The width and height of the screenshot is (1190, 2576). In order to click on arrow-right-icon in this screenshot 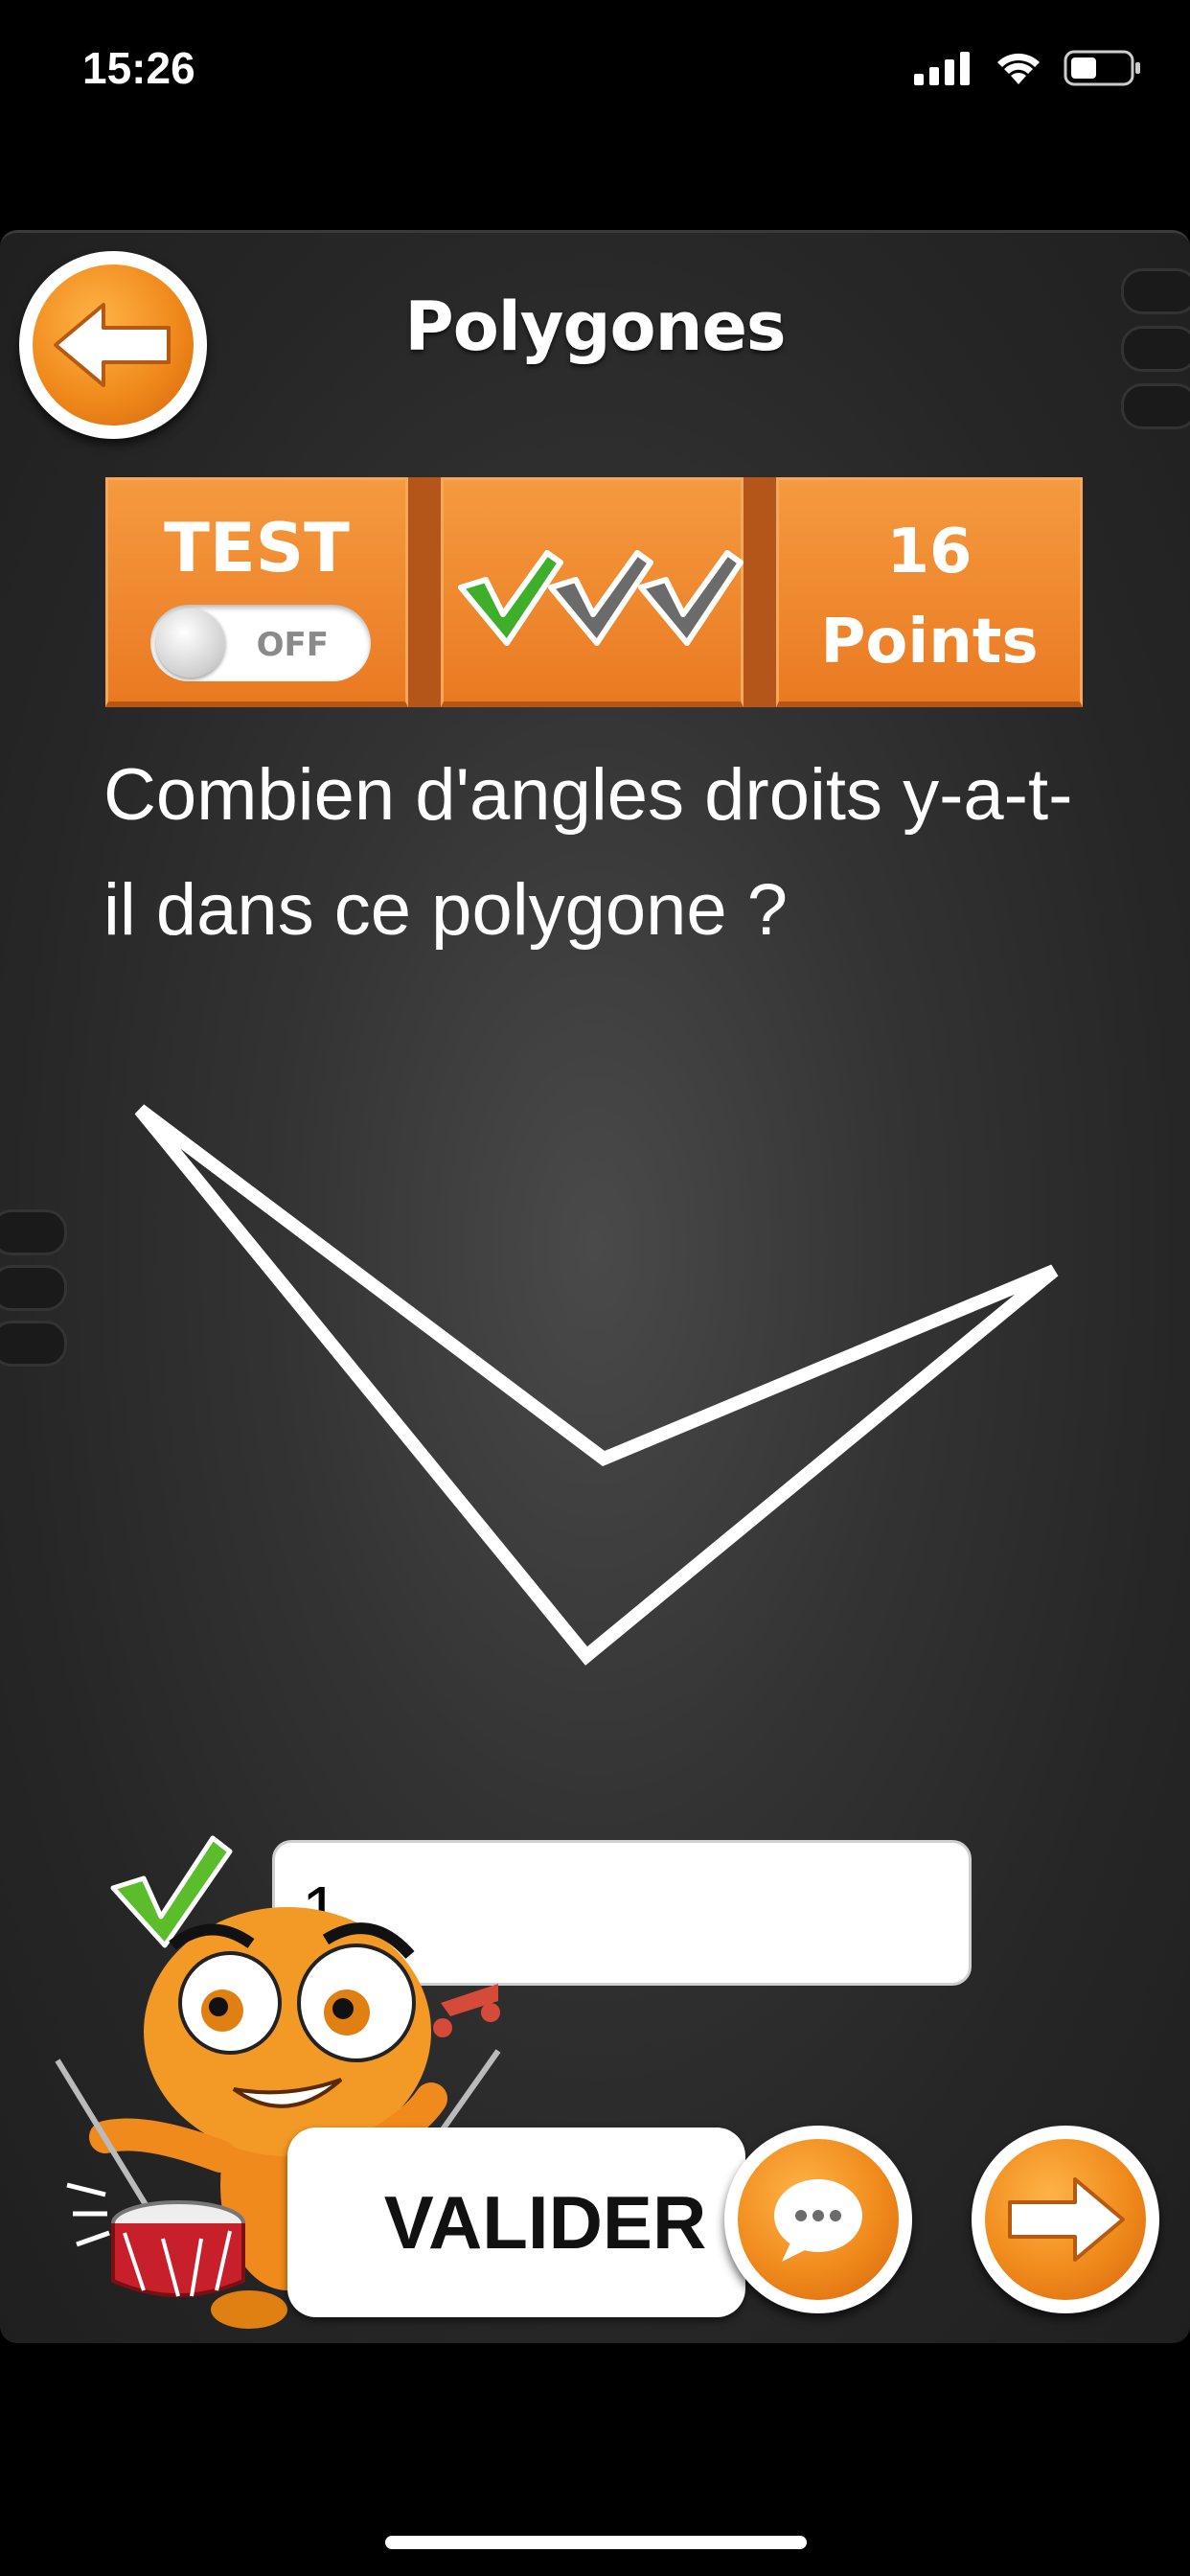, I will do `click(1067, 2219)`.